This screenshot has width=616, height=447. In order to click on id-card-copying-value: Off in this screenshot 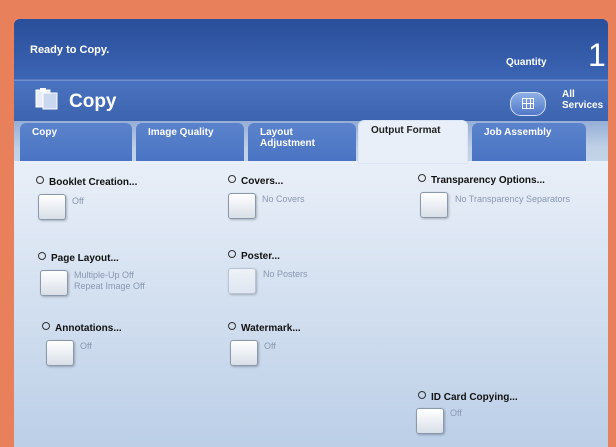, I will do `click(456, 413)`.